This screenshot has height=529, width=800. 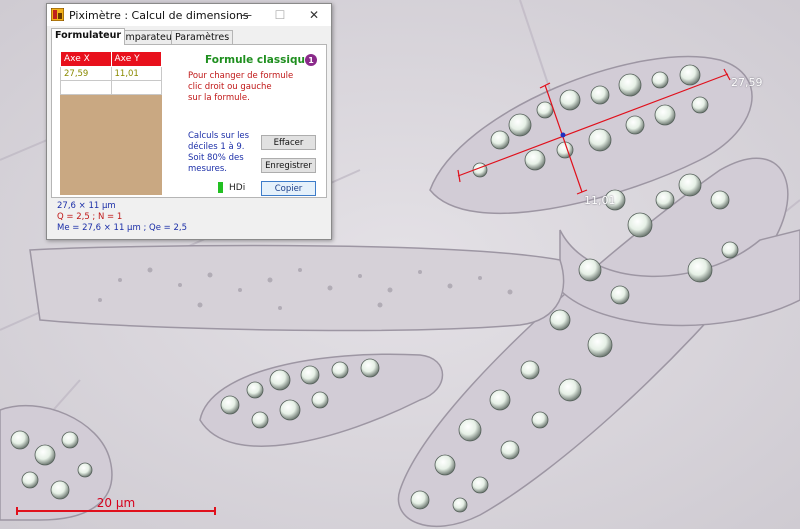 I want to click on app-icon, so click(x=57, y=14).